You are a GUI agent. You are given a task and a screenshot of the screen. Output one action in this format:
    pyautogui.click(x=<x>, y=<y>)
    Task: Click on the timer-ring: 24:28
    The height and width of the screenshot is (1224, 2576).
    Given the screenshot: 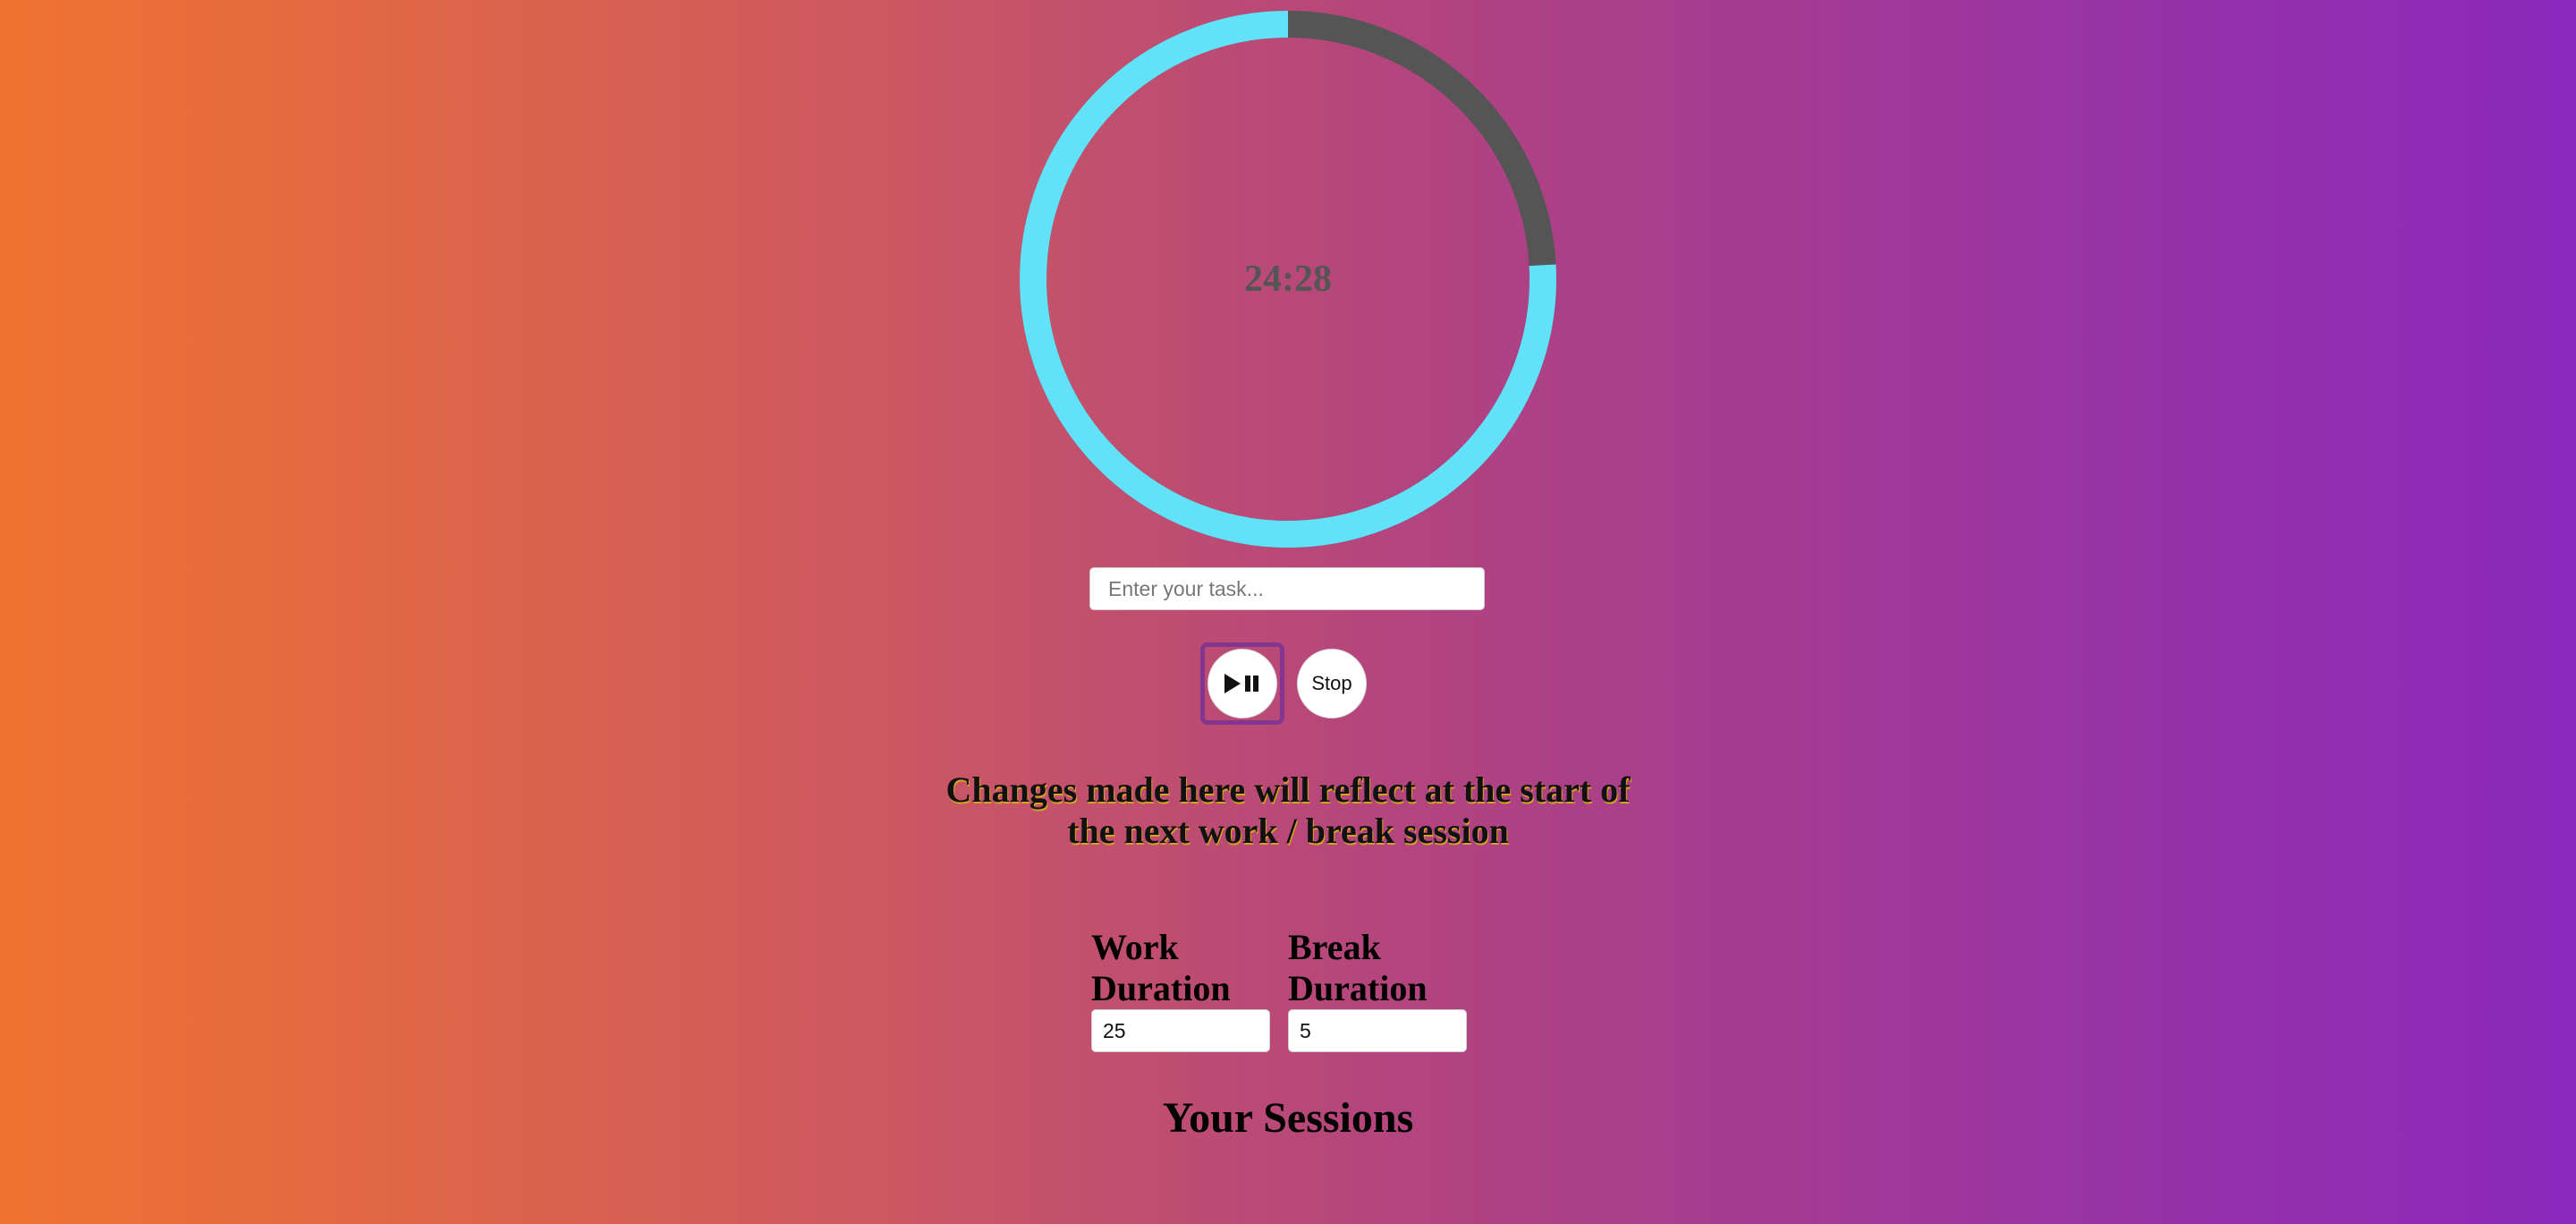 What is the action you would take?
    pyautogui.click(x=1288, y=279)
    